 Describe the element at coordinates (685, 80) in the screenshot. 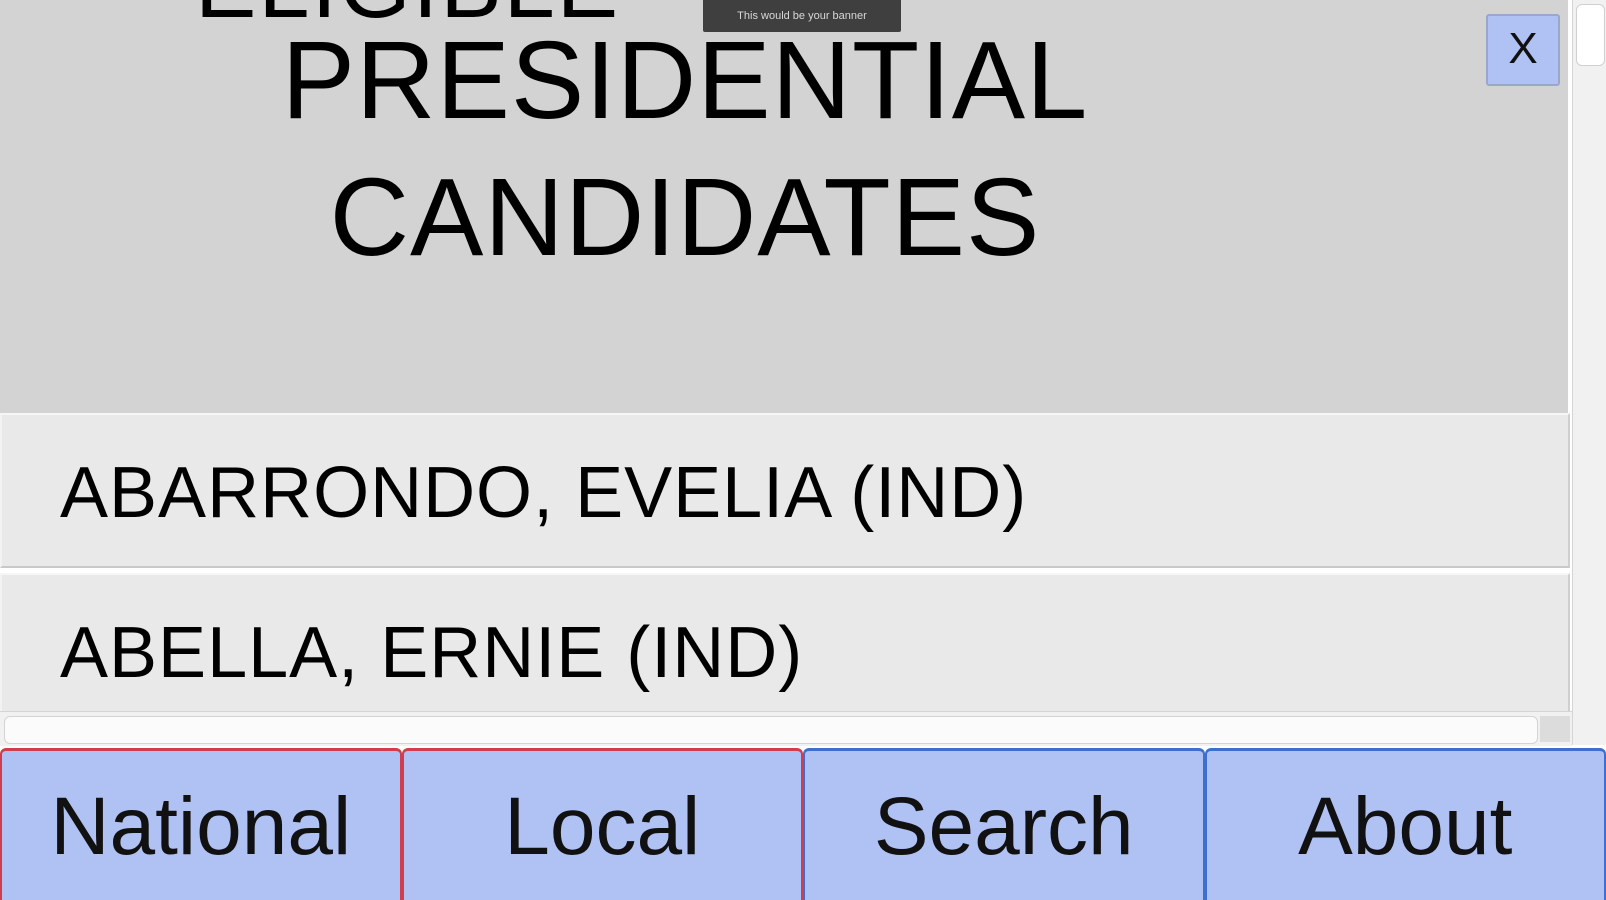

I see `page-title-line-1: PRESIDENTIAL` at that location.